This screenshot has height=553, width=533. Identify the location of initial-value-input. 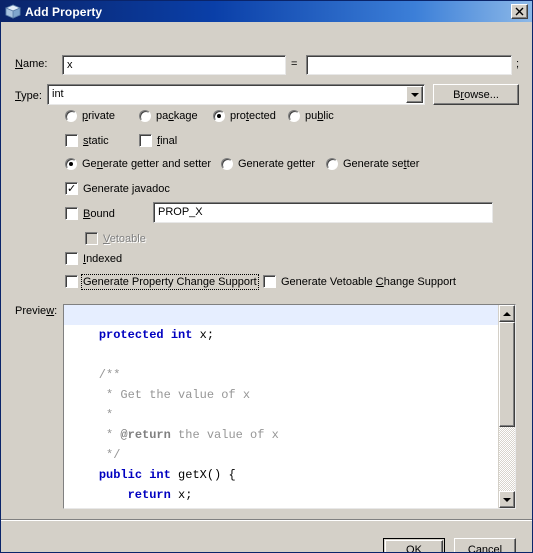
(409, 65).